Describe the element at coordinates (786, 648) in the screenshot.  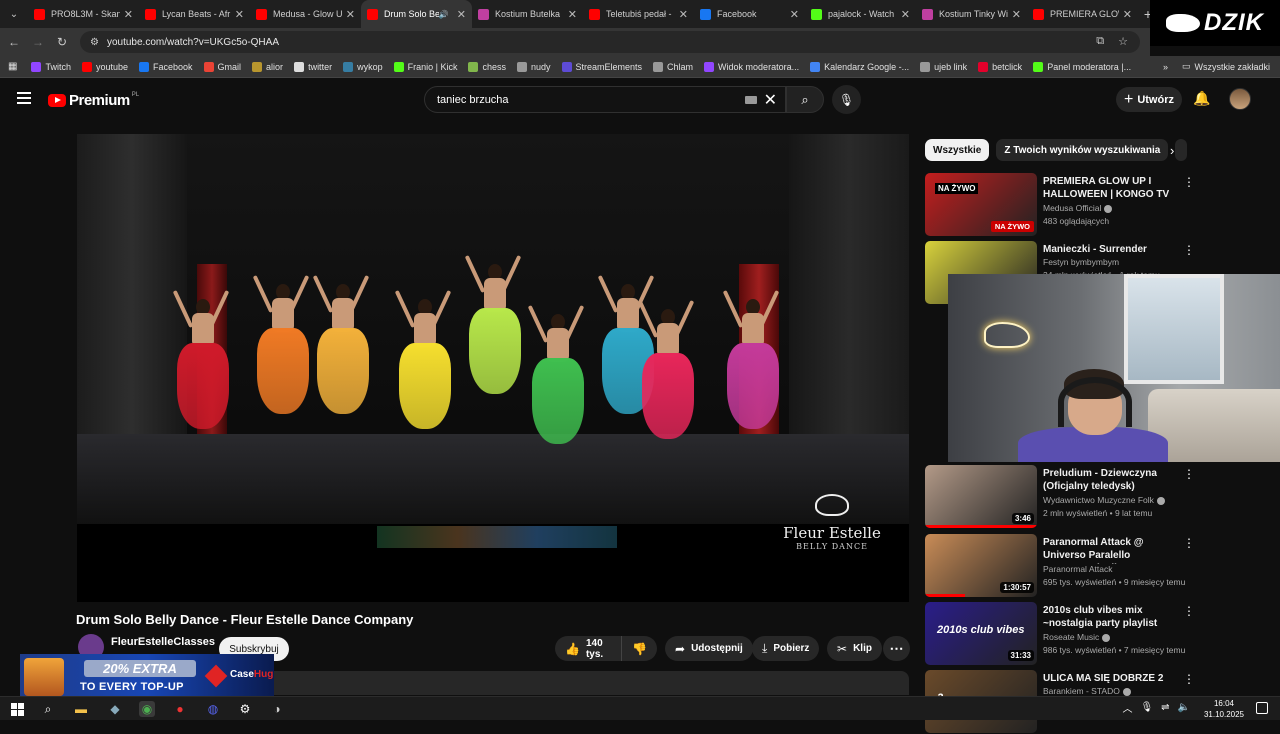
I see `download-button: ⤓ Pobierz` at that location.